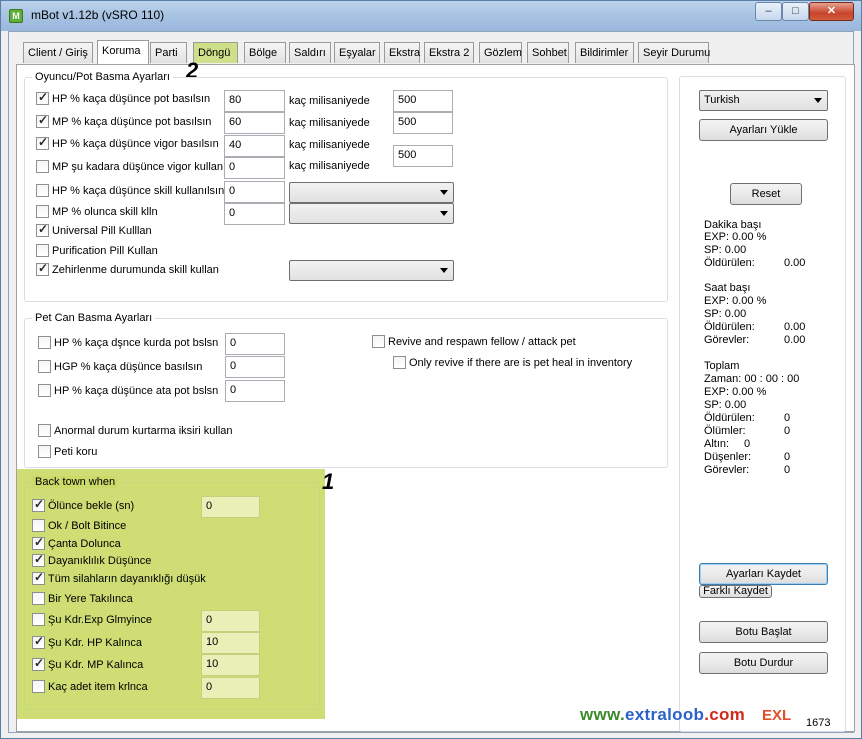 Image resolution: width=862 pixels, height=739 pixels. Describe the element at coordinates (92, 621) in the screenshot. I see `bt-row-exp: Şu Kdr.Exp Glmyince` at that location.